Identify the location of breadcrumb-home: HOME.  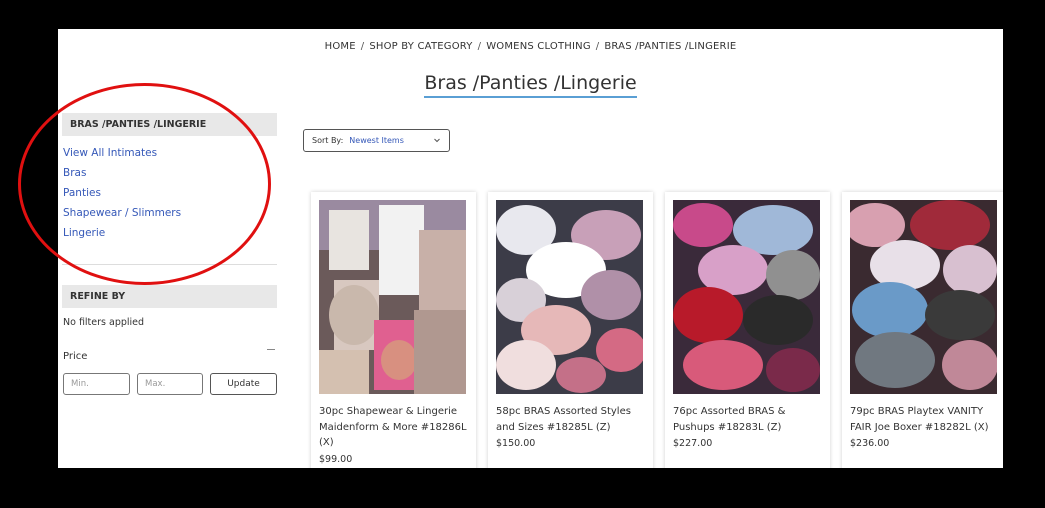
(340, 46).